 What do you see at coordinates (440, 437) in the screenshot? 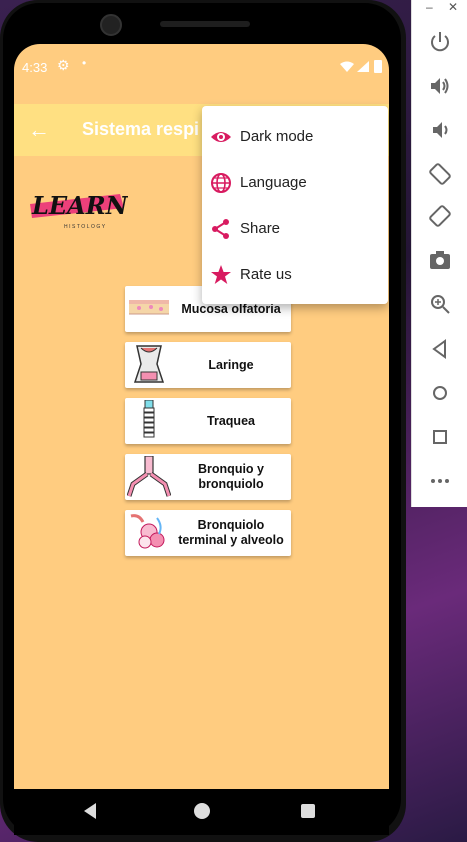
I see `overview-icon` at bounding box center [440, 437].